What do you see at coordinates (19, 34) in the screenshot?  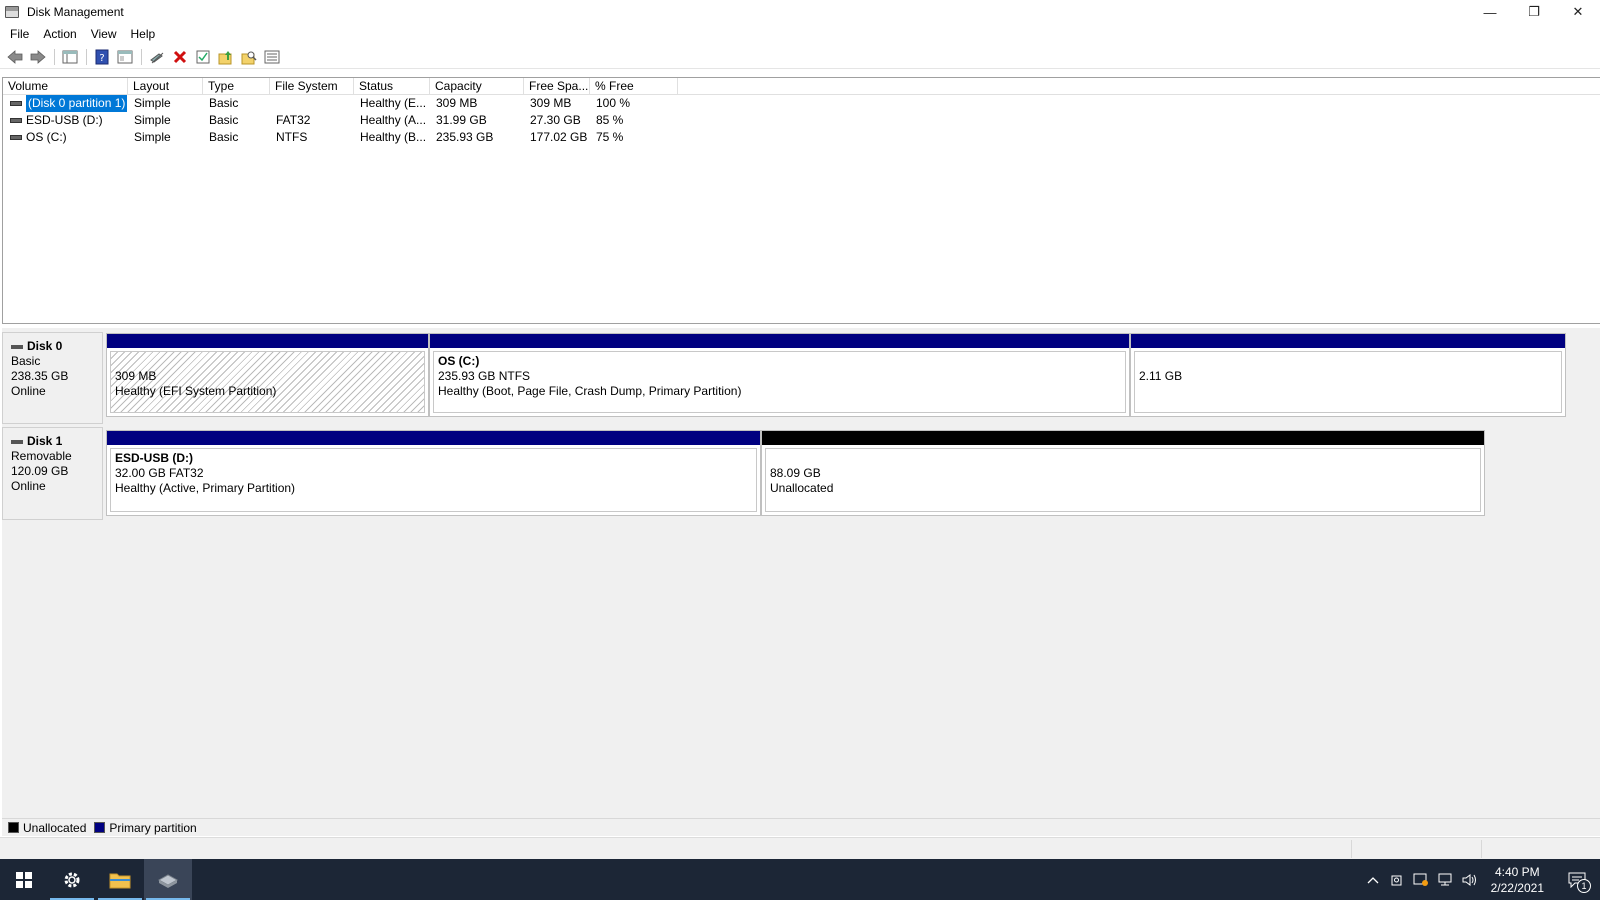 I see `menu-file: File` at bounding box center [19, 34].